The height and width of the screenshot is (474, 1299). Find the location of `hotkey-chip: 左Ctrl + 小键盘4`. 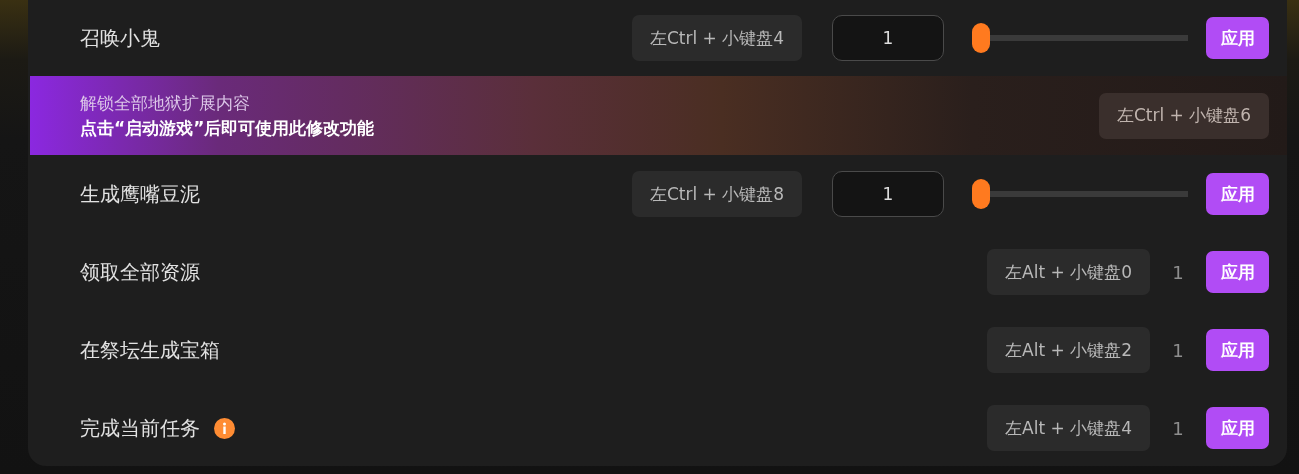

hotkey-chip: 左Ctrl + 小键盘4 is located at coordinates (716, 38).